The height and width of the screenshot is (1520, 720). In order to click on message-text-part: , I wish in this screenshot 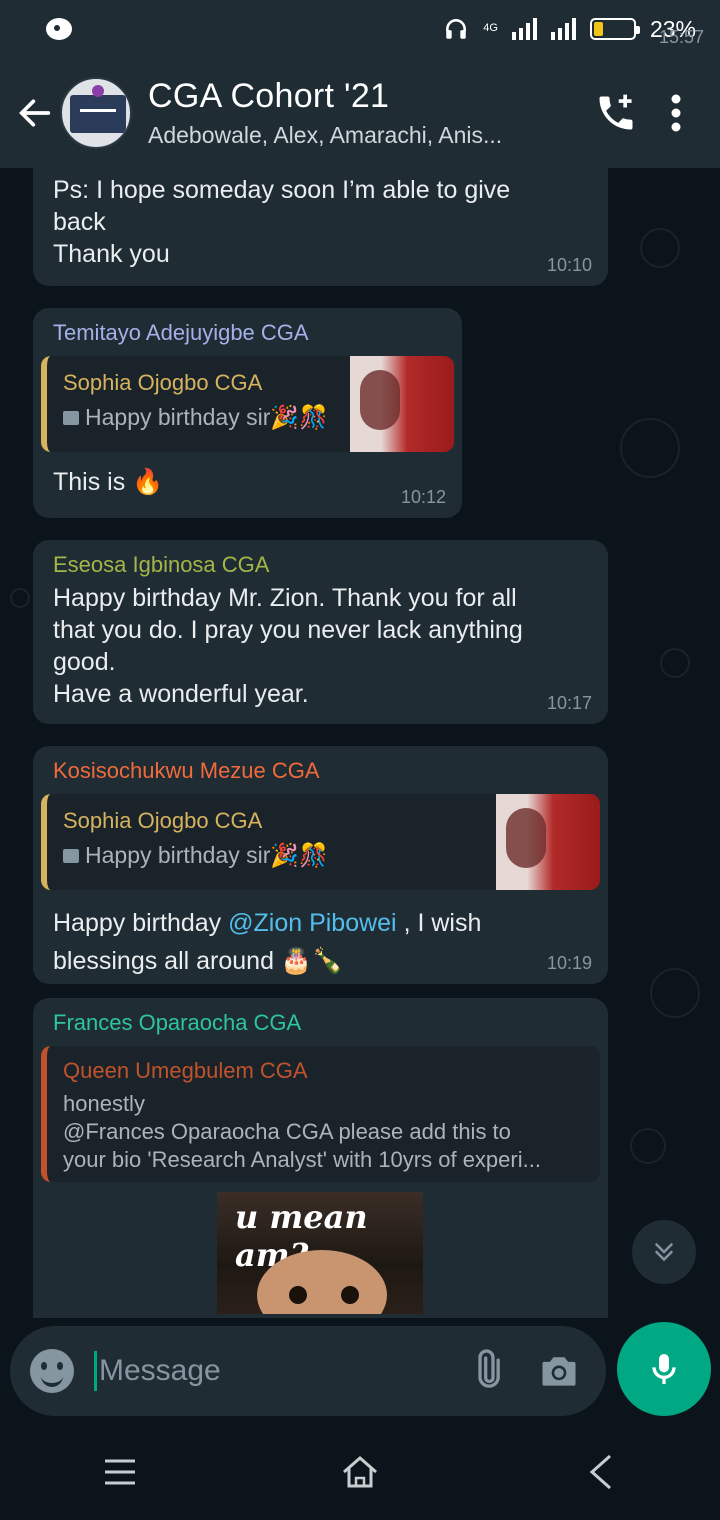, I will do `click(439, 923)`.